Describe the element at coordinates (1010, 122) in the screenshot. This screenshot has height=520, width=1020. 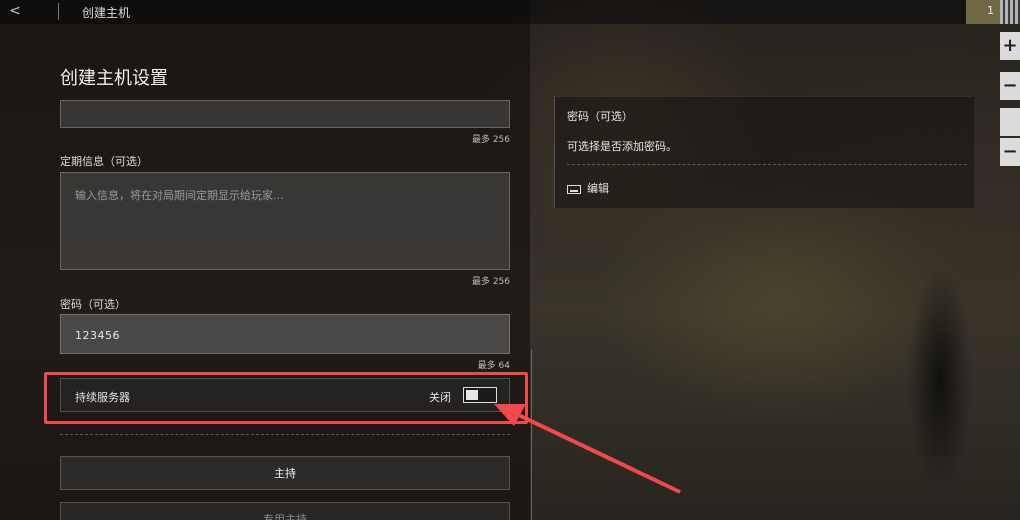
I see `tool-icon` at that location.